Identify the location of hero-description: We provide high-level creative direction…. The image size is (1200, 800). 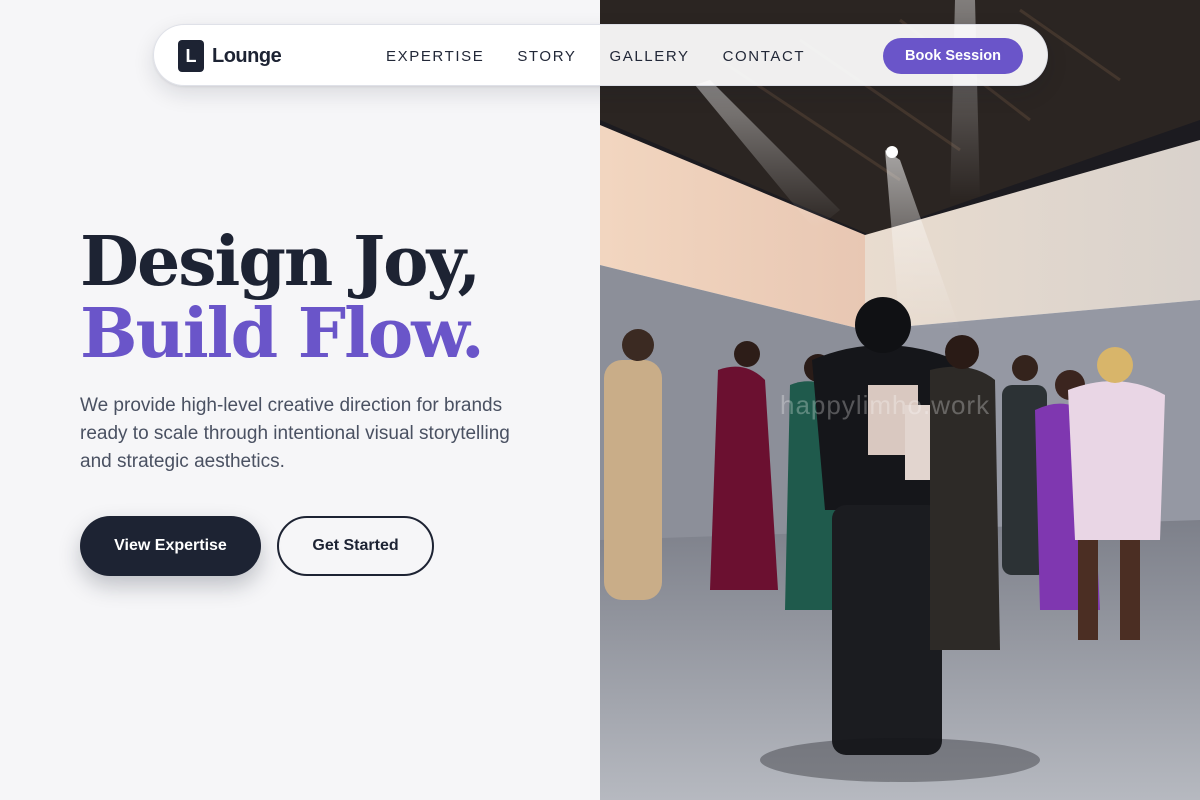
(295, 433).